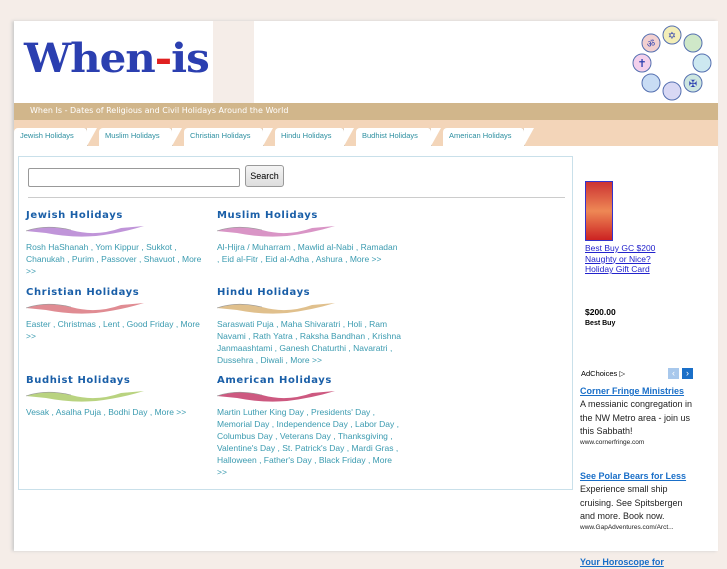 Image resolution: width=727 pixels, height=569 pixels. Describe the element at coordinates (159, 259) in the screenshot. I see `holiday-link: Shavuot` at that location.